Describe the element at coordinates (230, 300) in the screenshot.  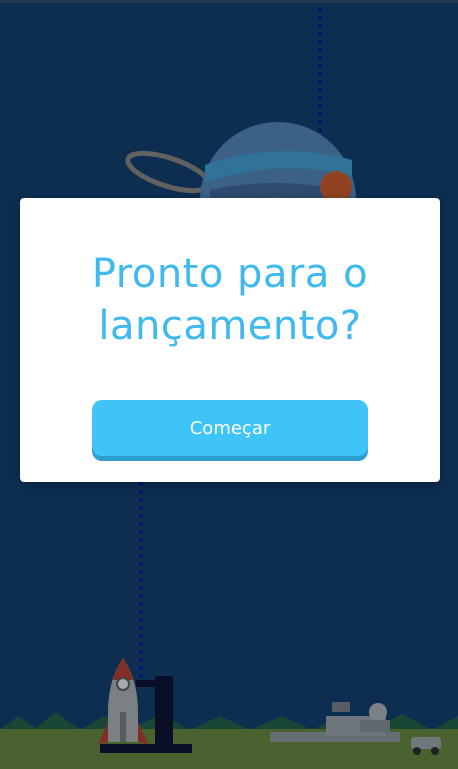
I see `dialog-title: Pronto para o lançamento?` at that location.